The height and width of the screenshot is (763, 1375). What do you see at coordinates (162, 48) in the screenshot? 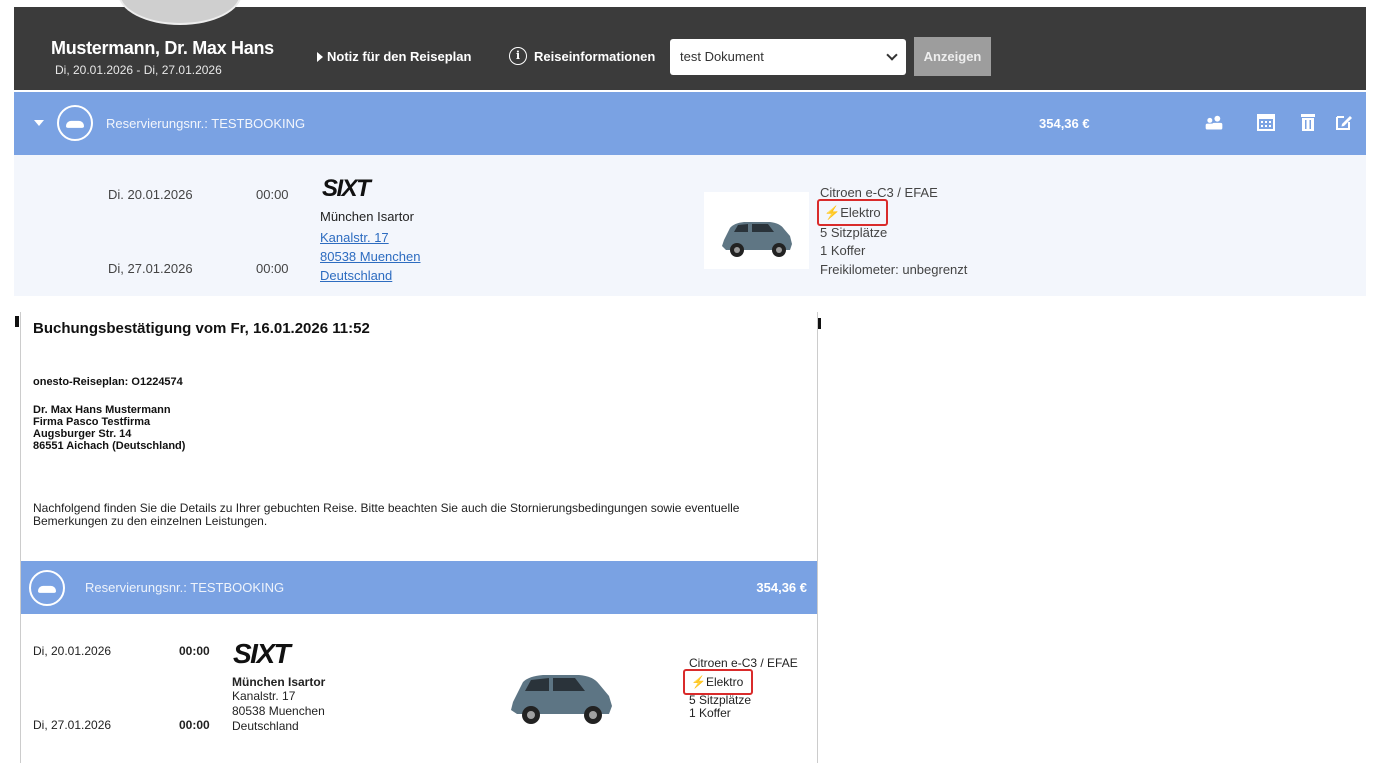
I see `traveler-name: Mustermann, Dr. Max Hans` at bounding box center [162, 48].